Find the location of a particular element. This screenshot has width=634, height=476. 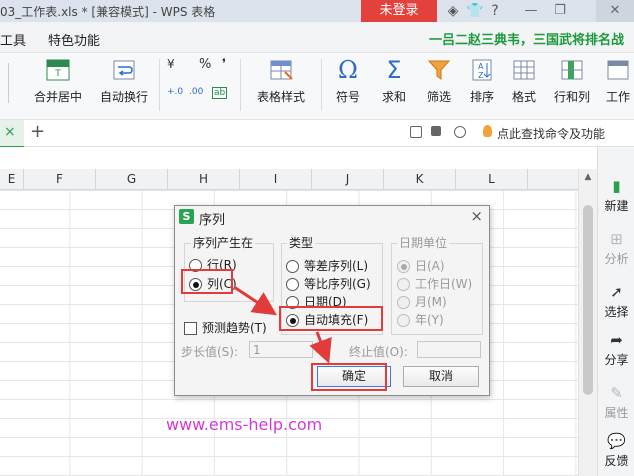

annotation-arrows is located at coordinates (282, 324).